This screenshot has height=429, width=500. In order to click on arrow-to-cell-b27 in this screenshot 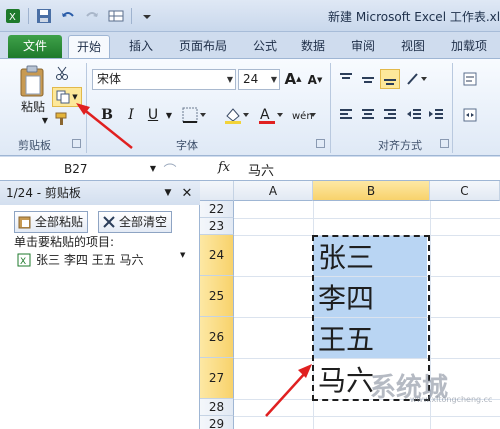, I will do `click(286, 394)`.